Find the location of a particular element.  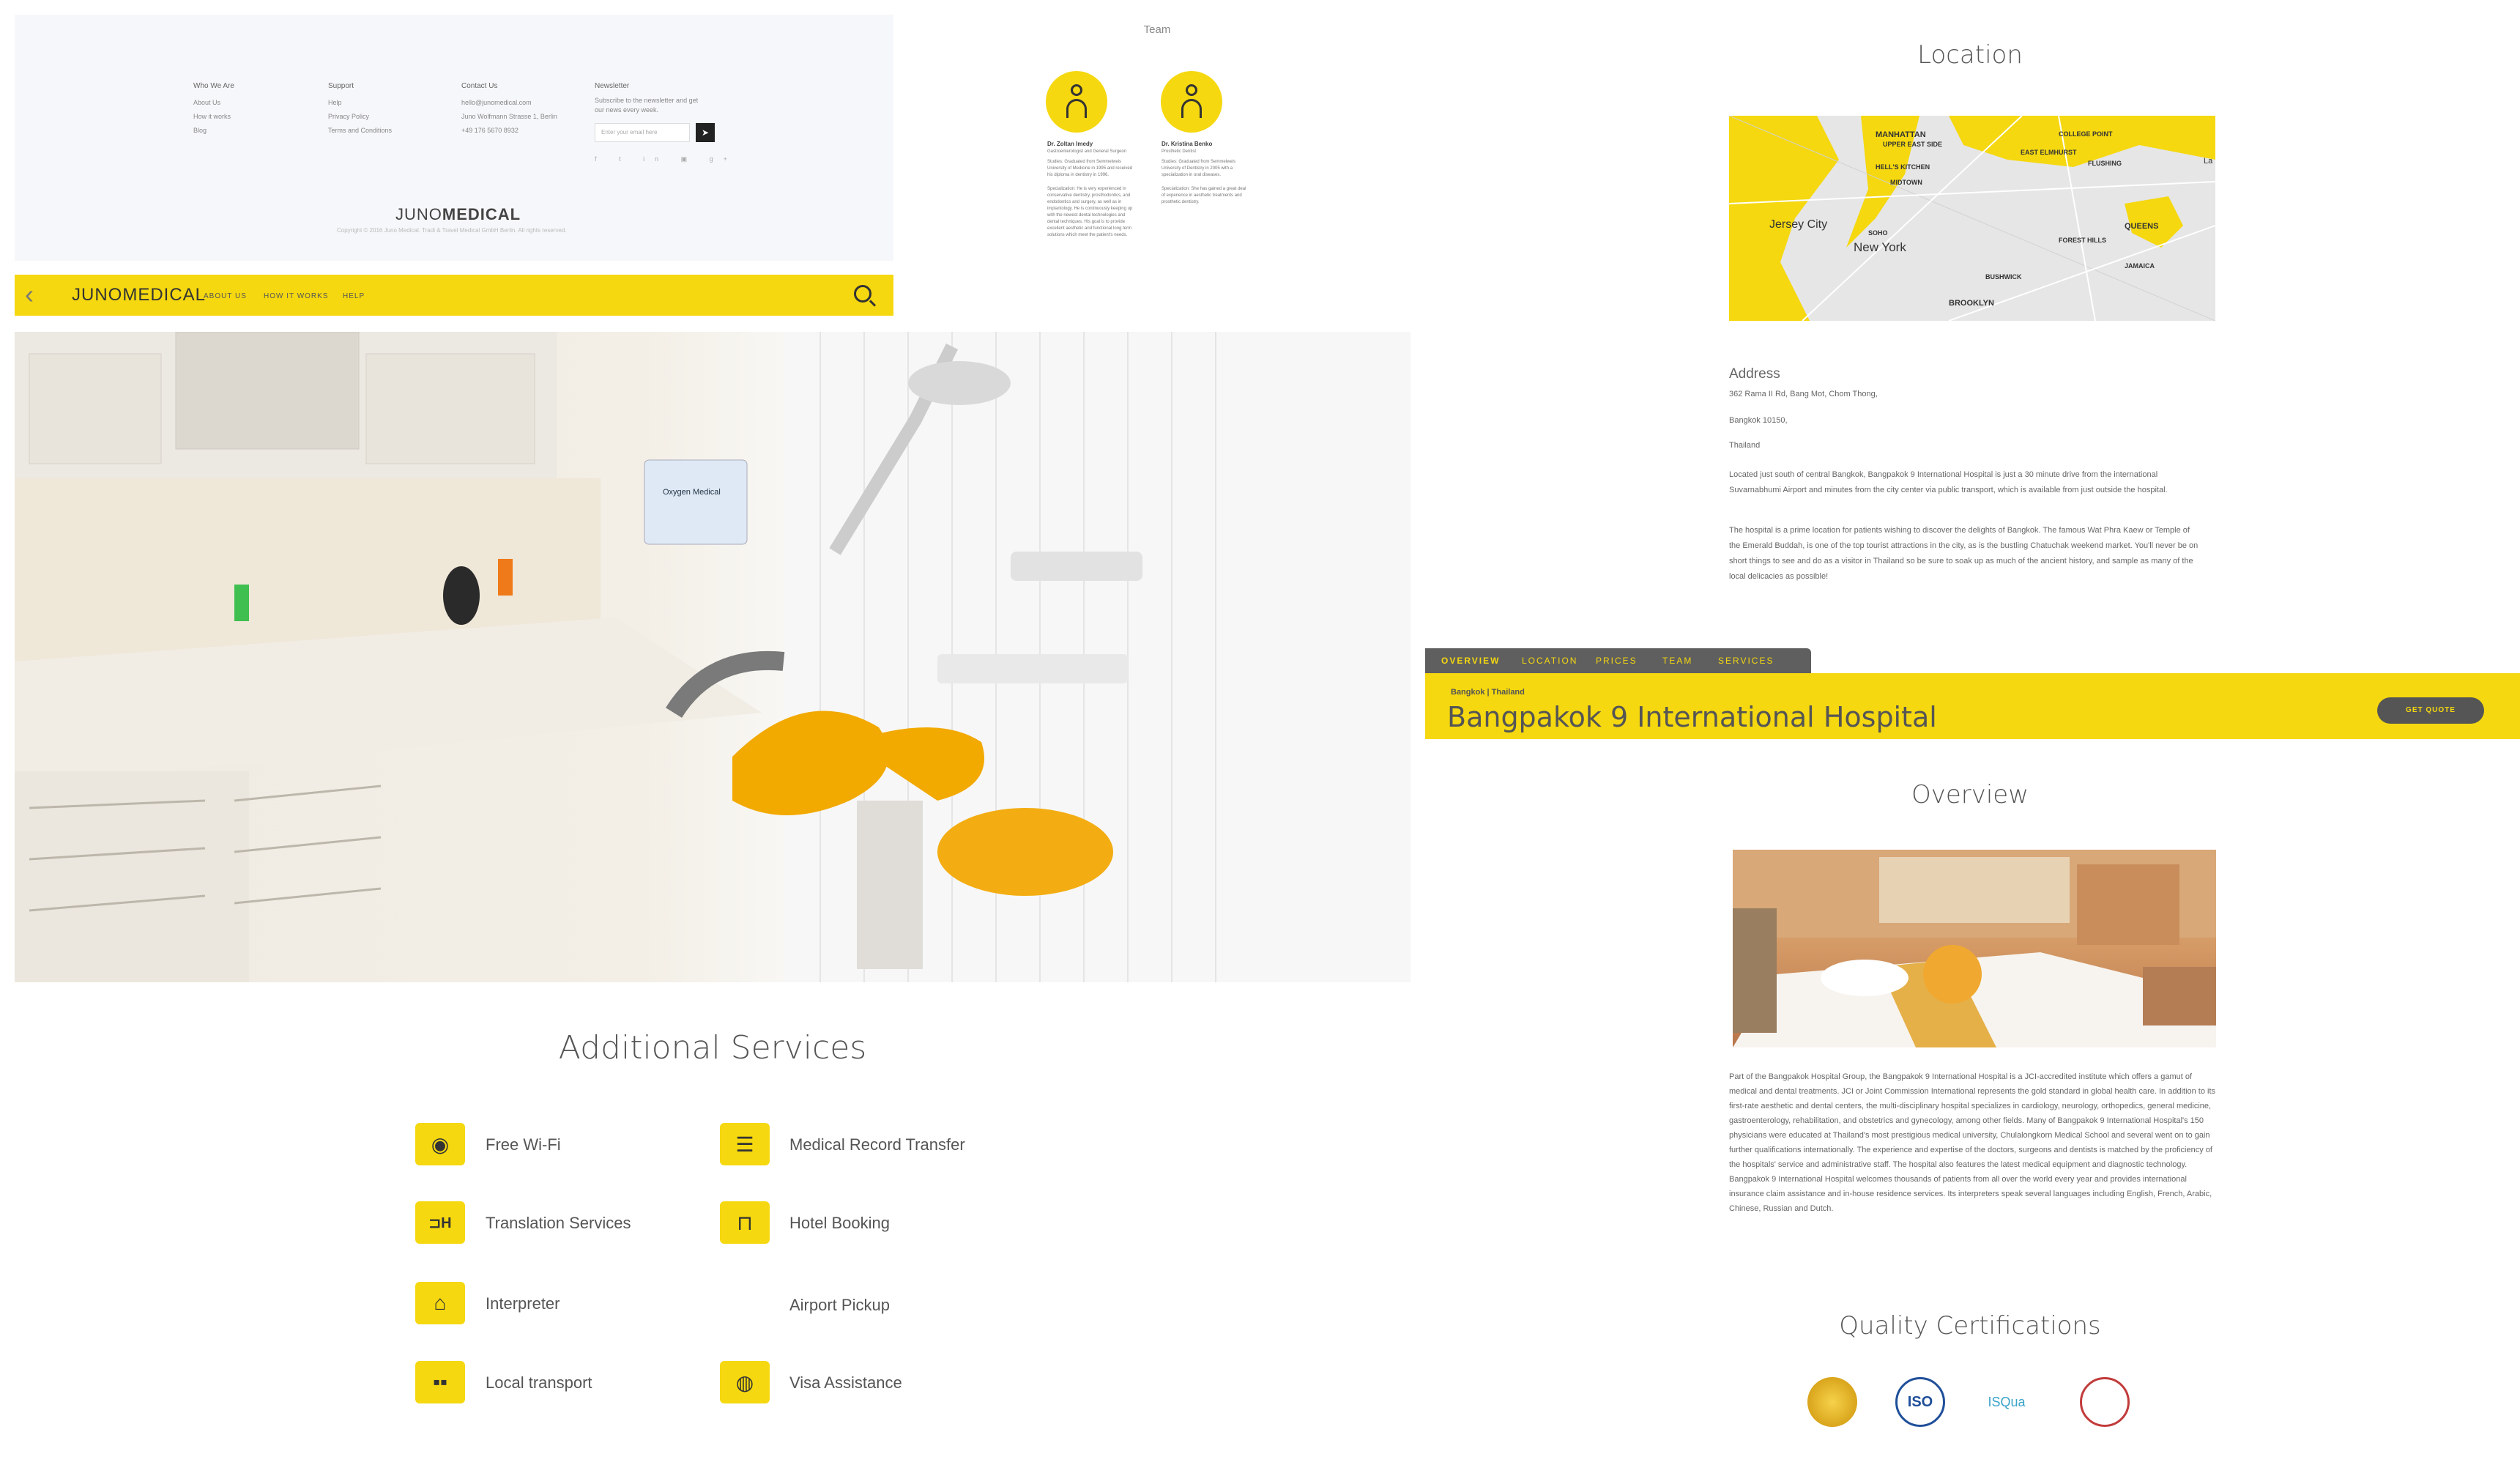

address-heading: Address is located at coordinates (1754, 374).